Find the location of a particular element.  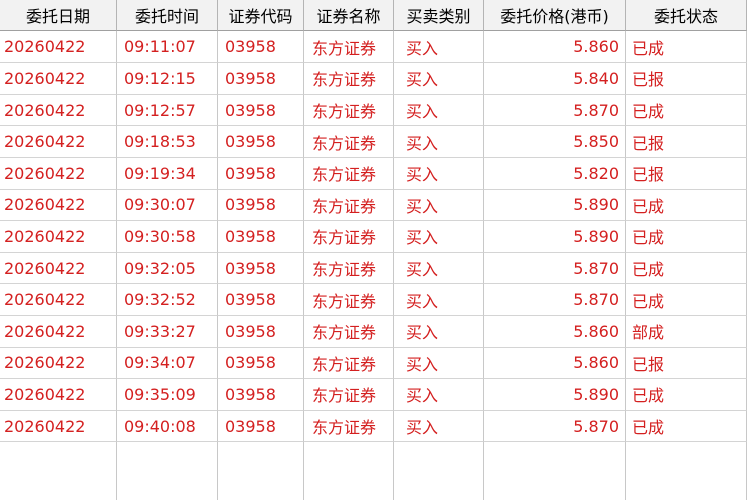

time-cell: 09:12:57 is located at coordinates (167, 110).